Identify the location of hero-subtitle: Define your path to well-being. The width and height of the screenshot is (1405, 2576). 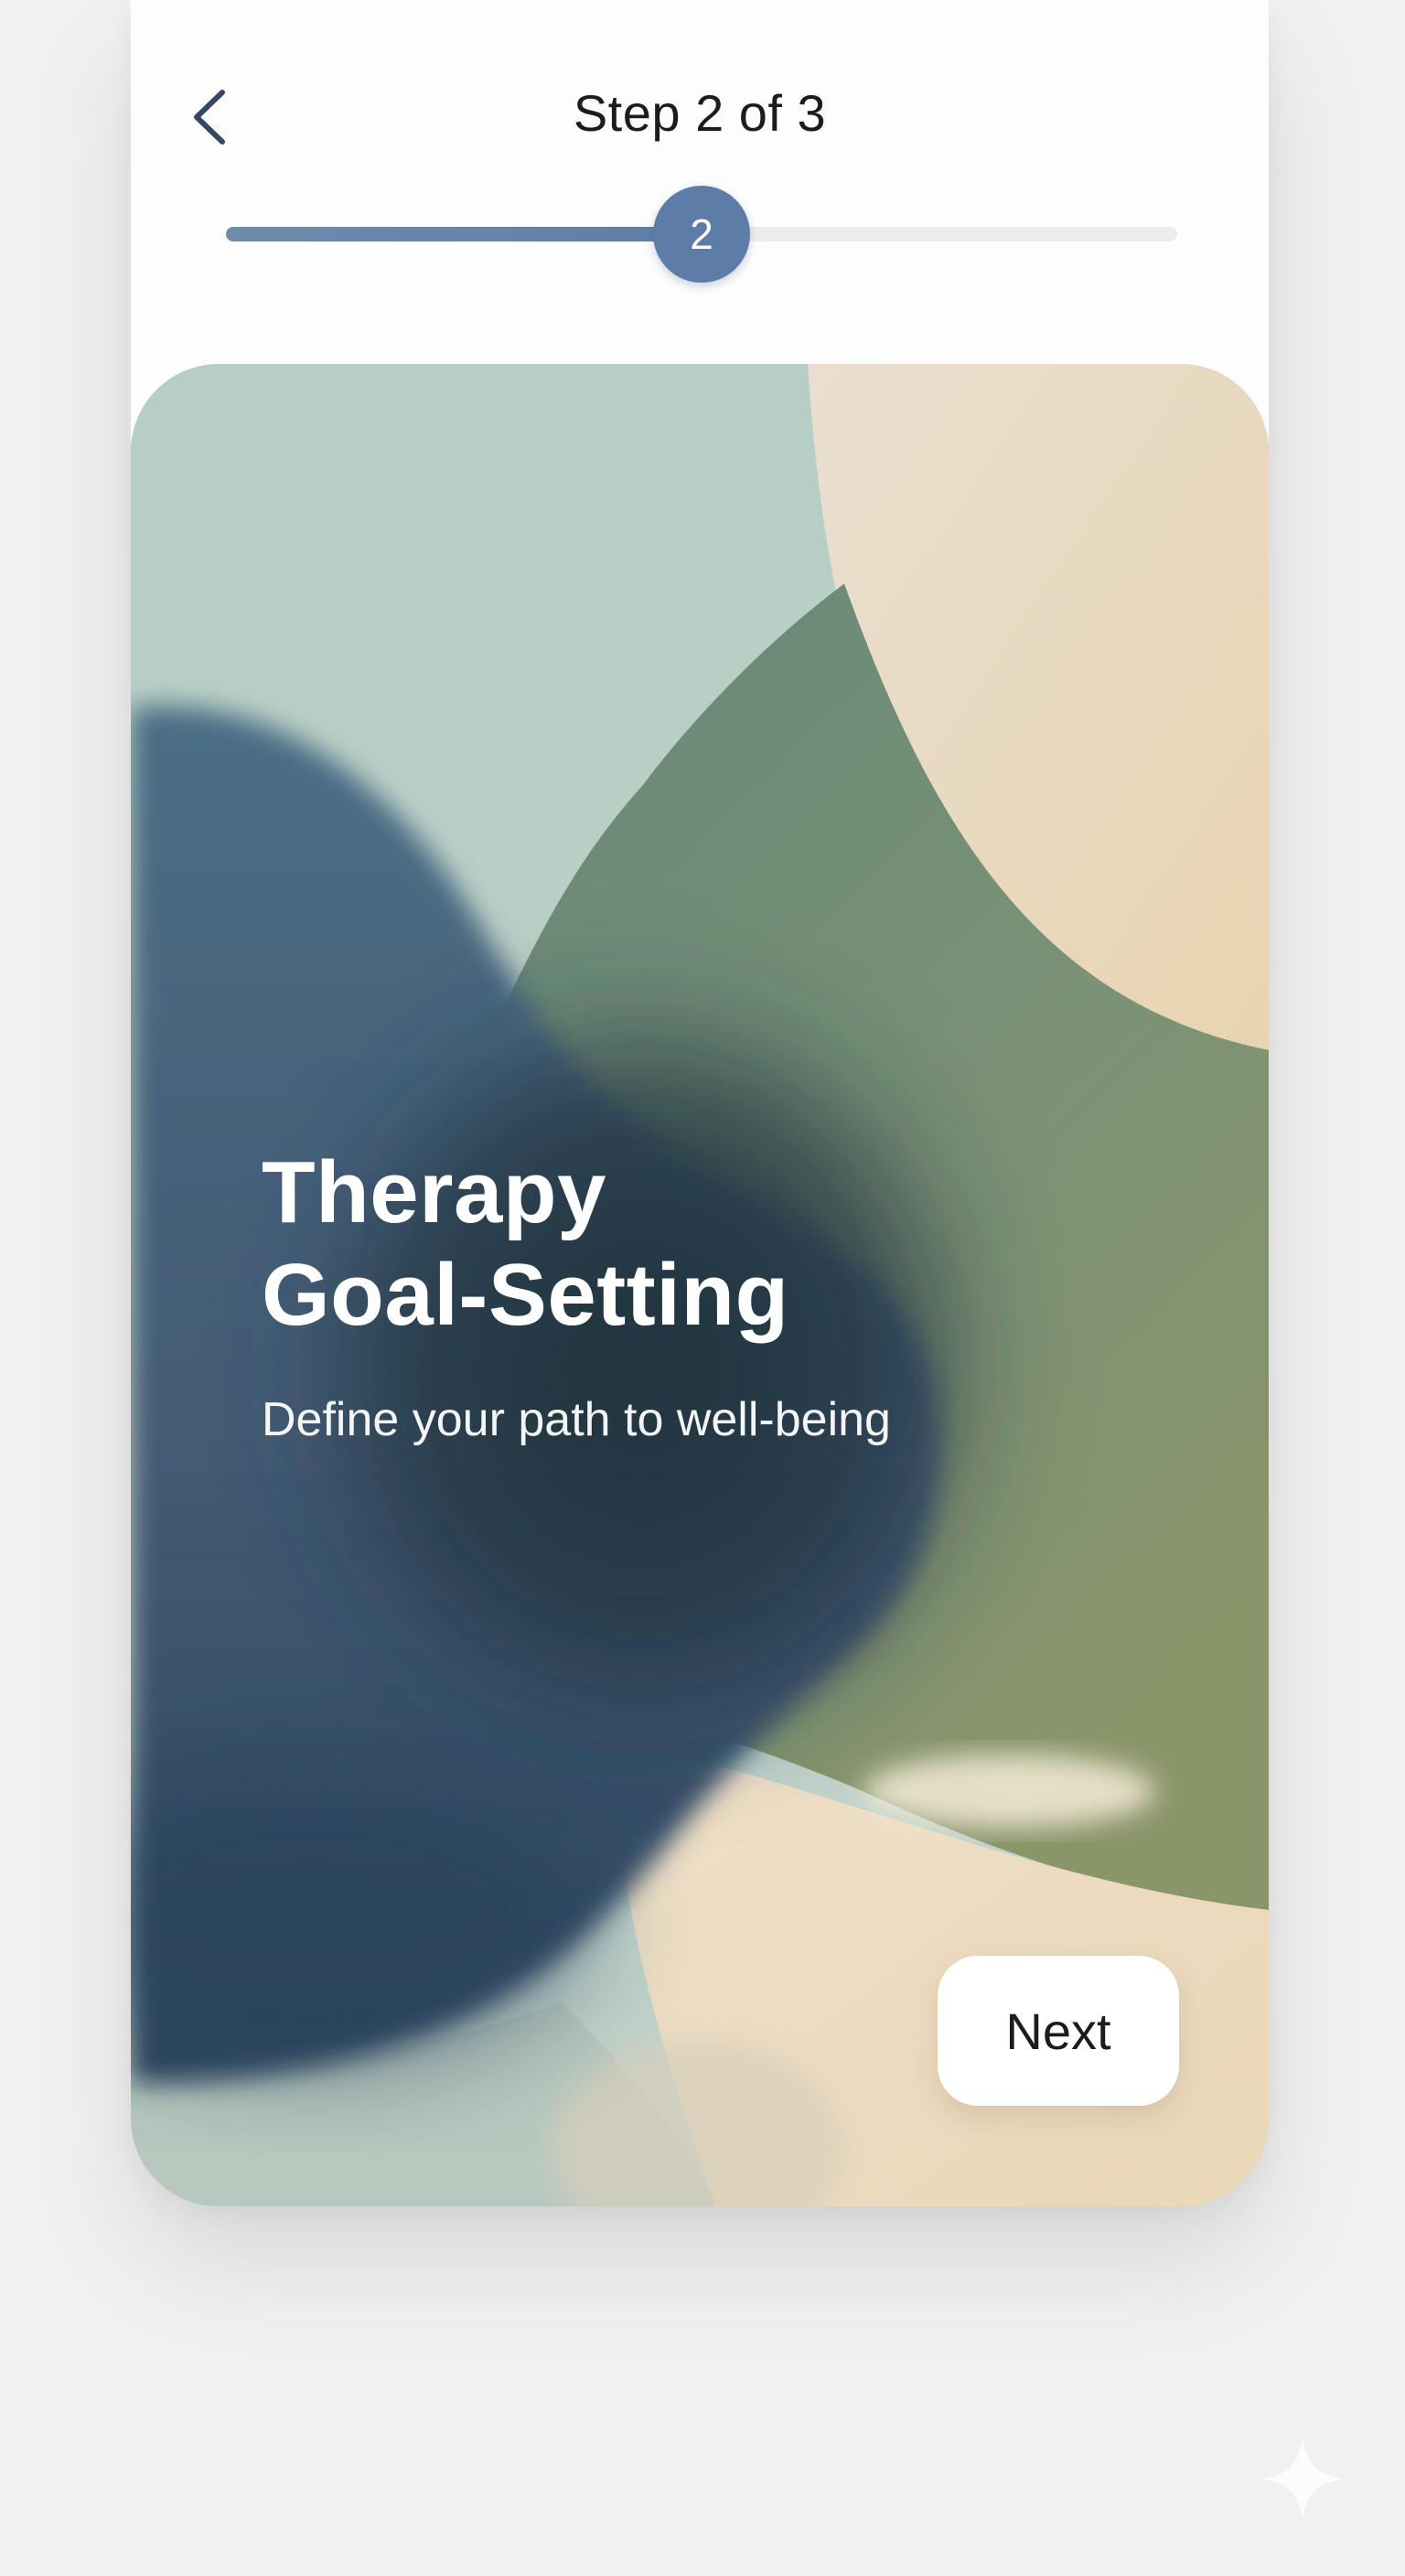
(576, 1419).